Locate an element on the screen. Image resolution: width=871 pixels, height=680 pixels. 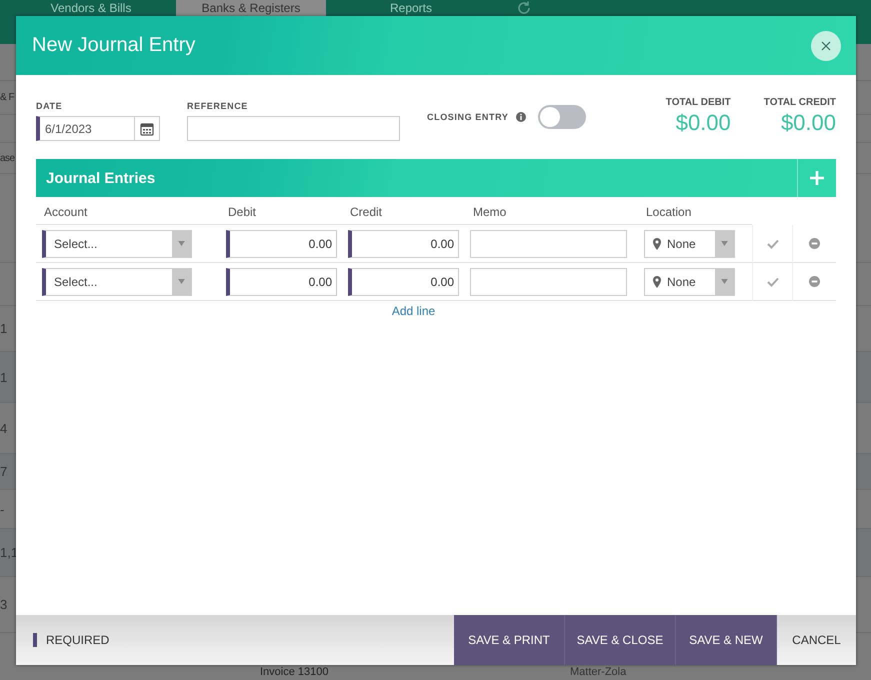
dialog-title: New Journal Entry is located at coordinates (114, 45).